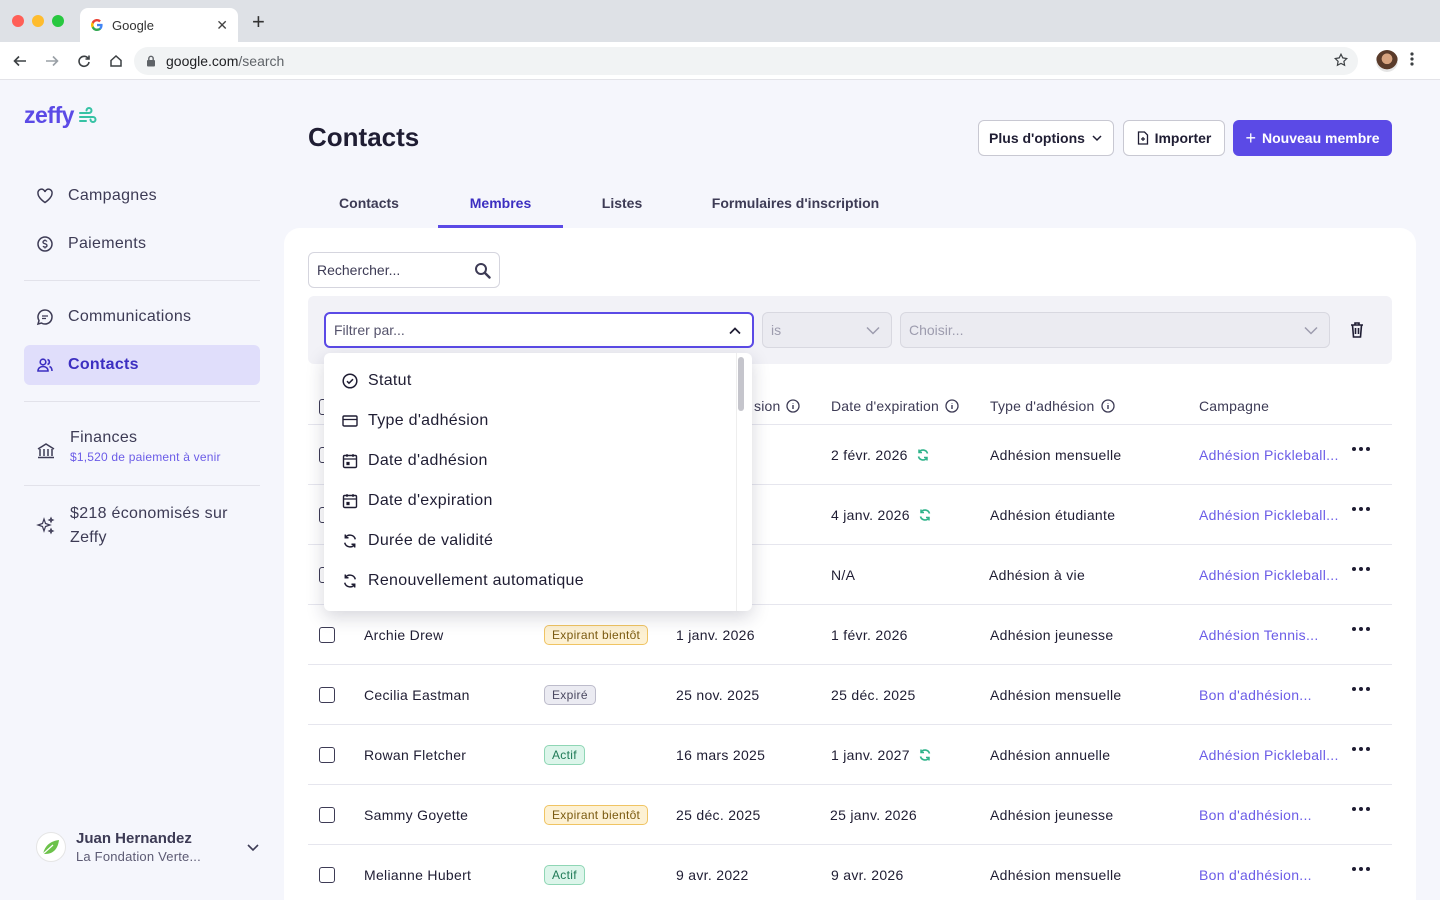  I want to click on filter-option-label: Renouvellement automatique, so click(476, 580).